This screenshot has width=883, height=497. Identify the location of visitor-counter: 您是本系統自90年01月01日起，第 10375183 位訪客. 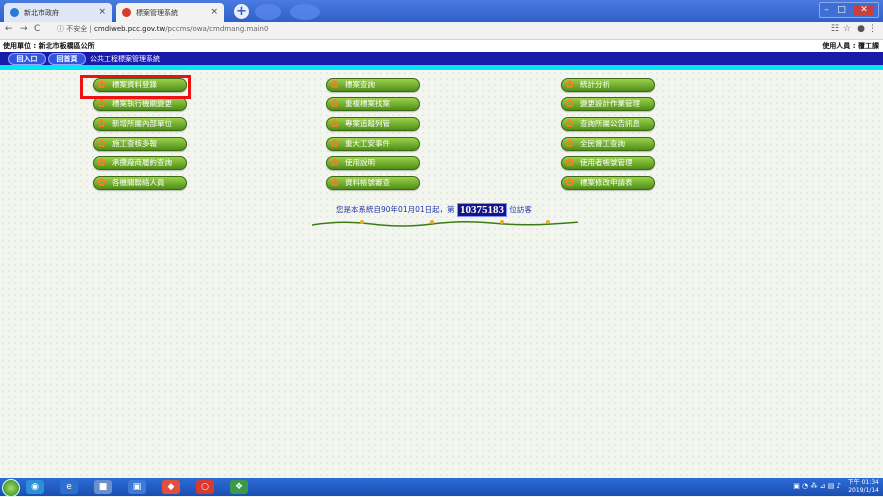
(434, 210).